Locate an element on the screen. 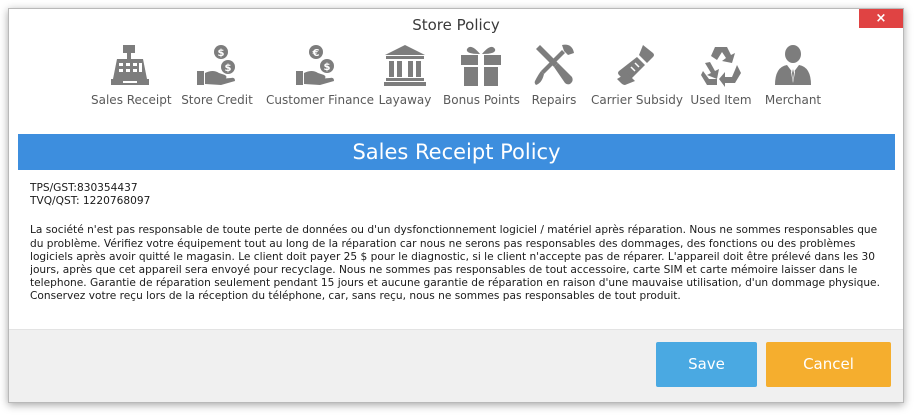 This screenshot has width=919, height=415. toolbar-item-customer-finance: € $ Customer Finance is located at coordinates (320, 75).